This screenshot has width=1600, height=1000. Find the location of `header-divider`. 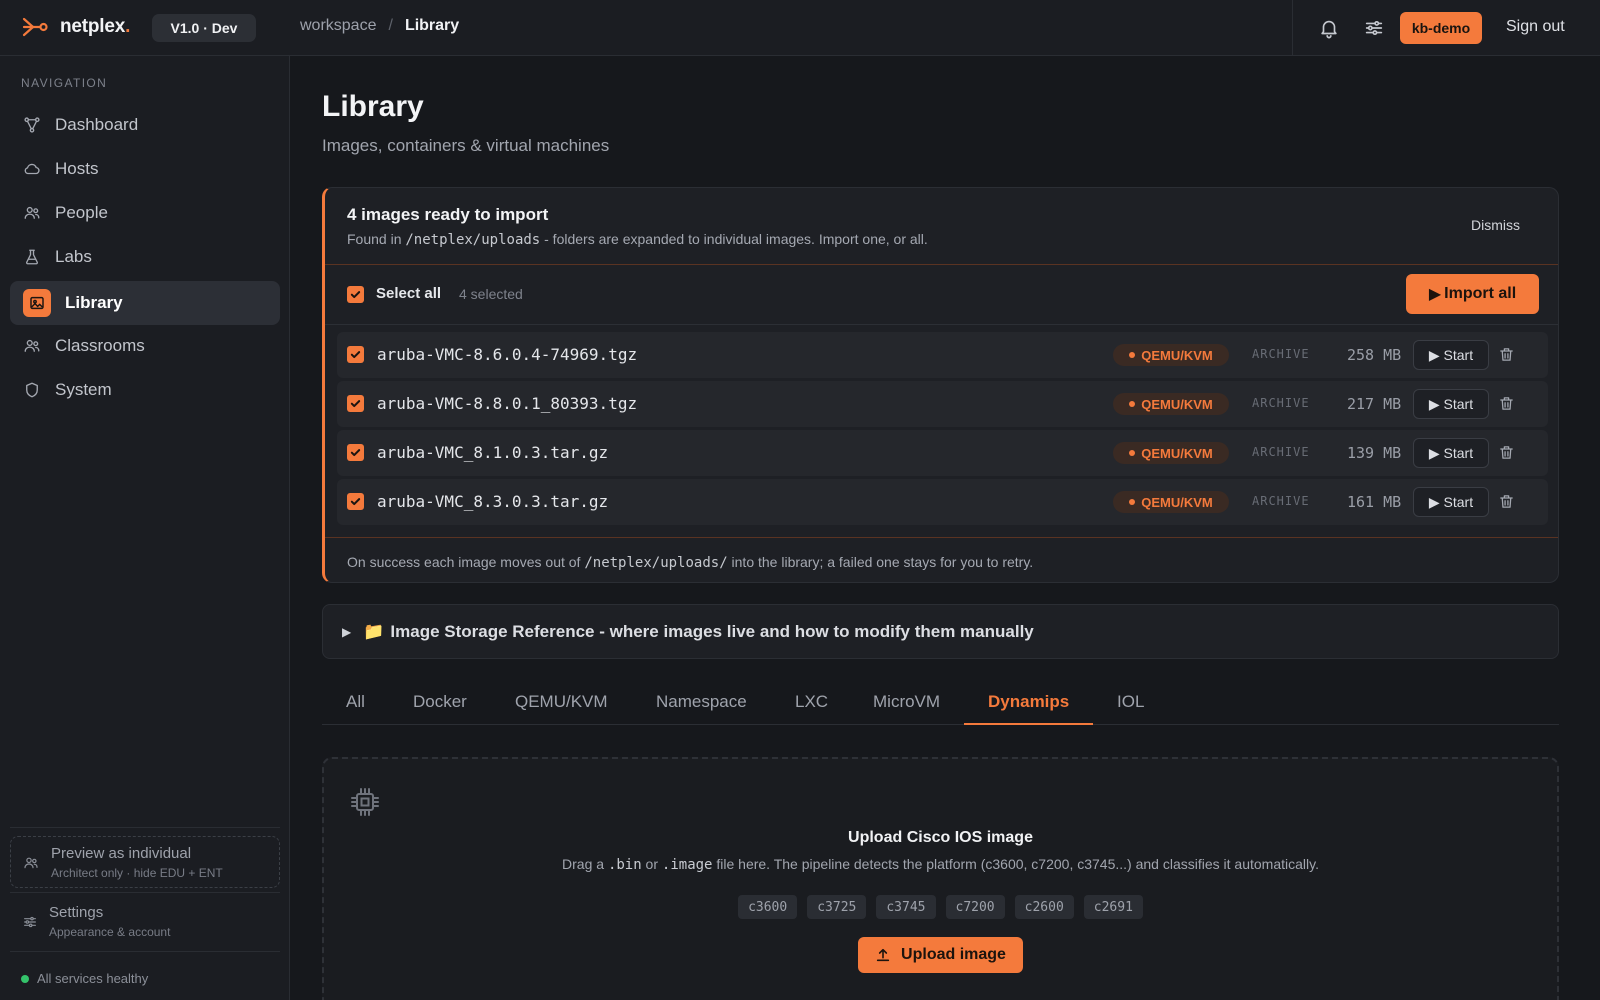

header-divider is located at coordinates (1292, 28).